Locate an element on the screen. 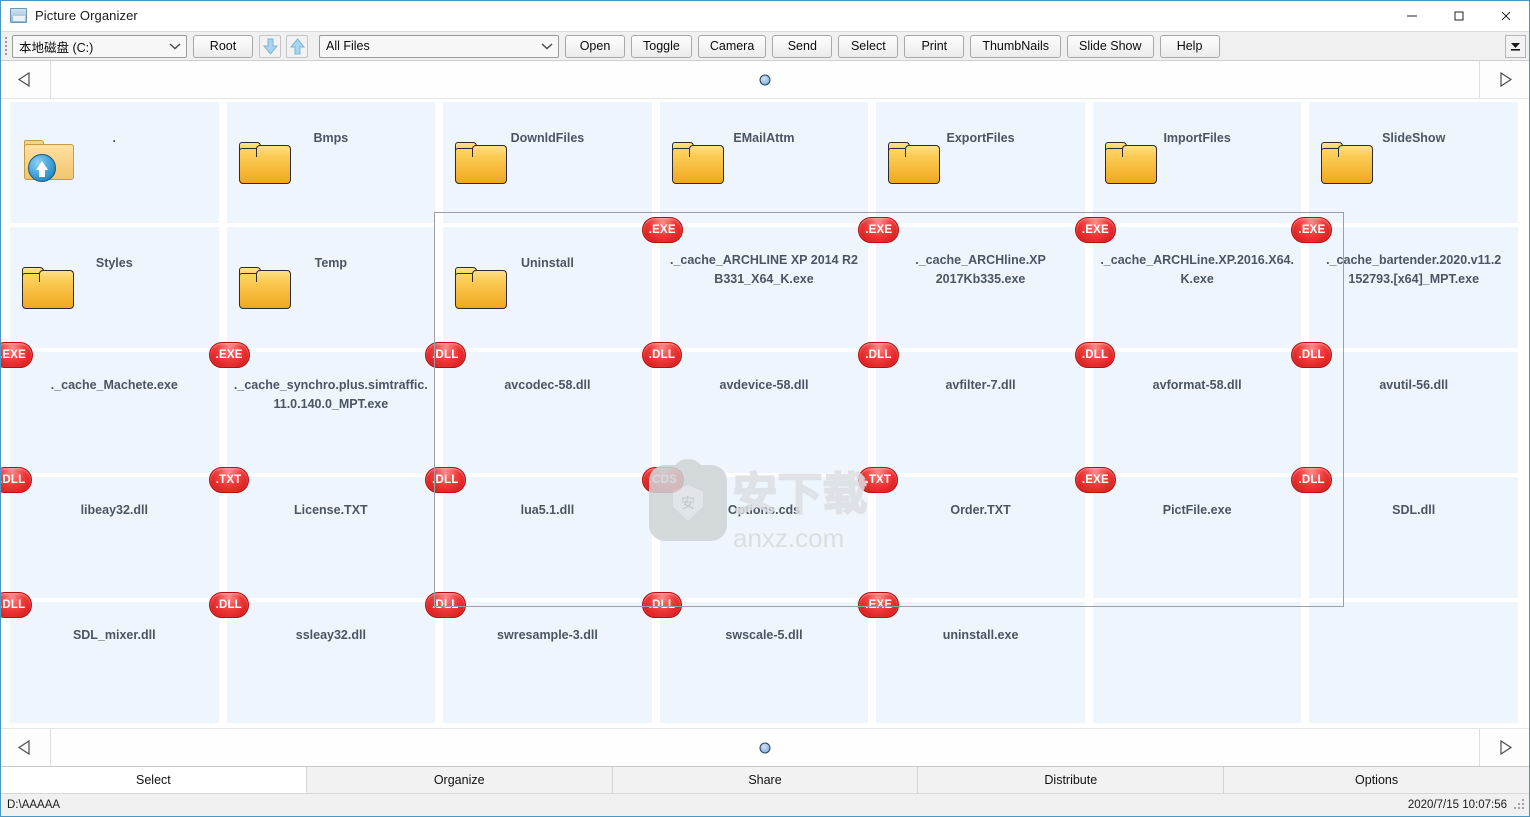 The image size is (1530, 817). grid-item-label: Temp is located at coordinates (331, 263).